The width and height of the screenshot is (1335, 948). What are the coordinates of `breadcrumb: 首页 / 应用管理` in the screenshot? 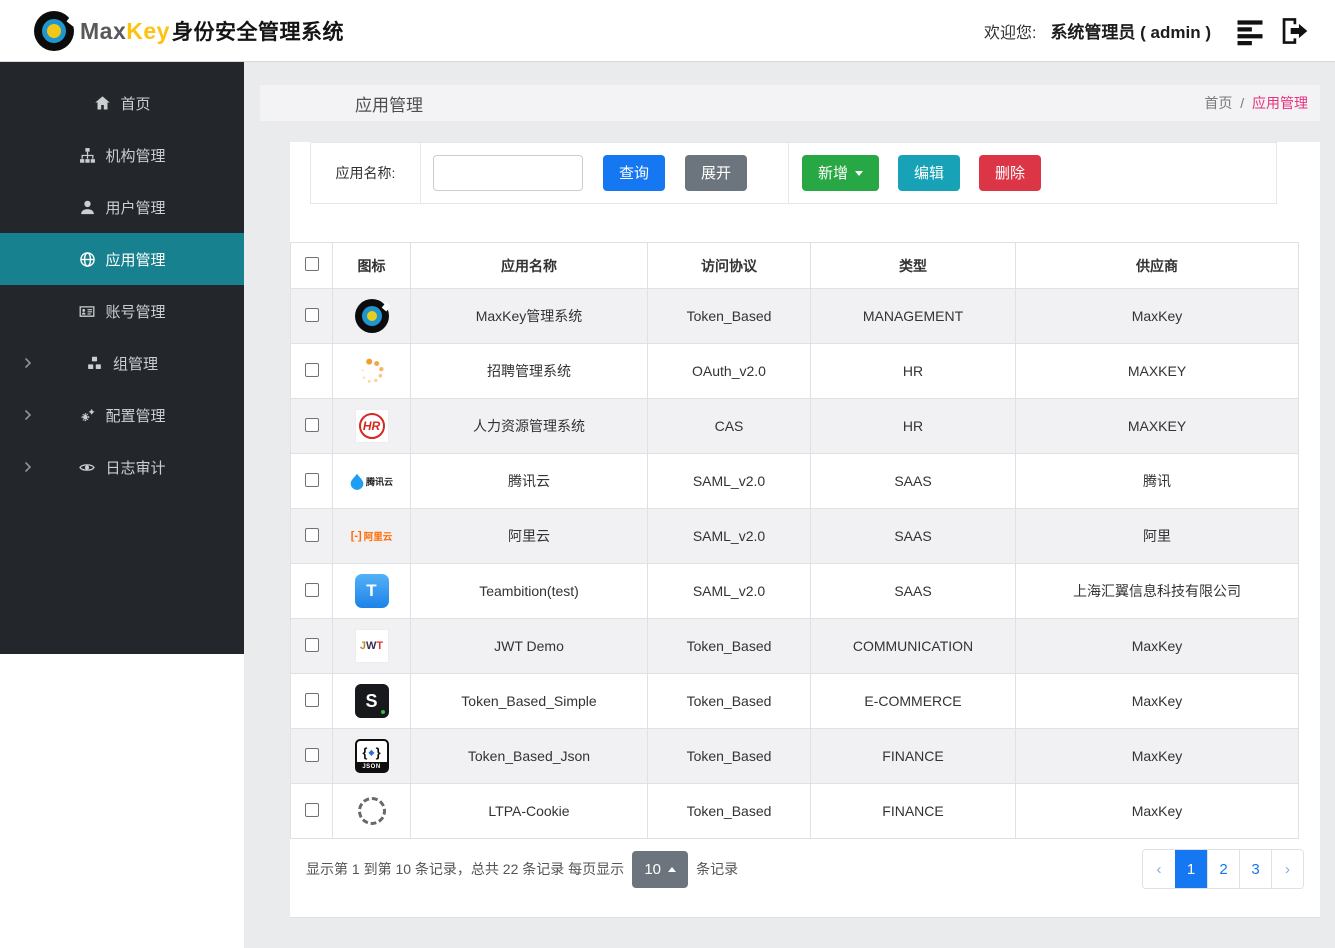 It's located at (1256, 103).